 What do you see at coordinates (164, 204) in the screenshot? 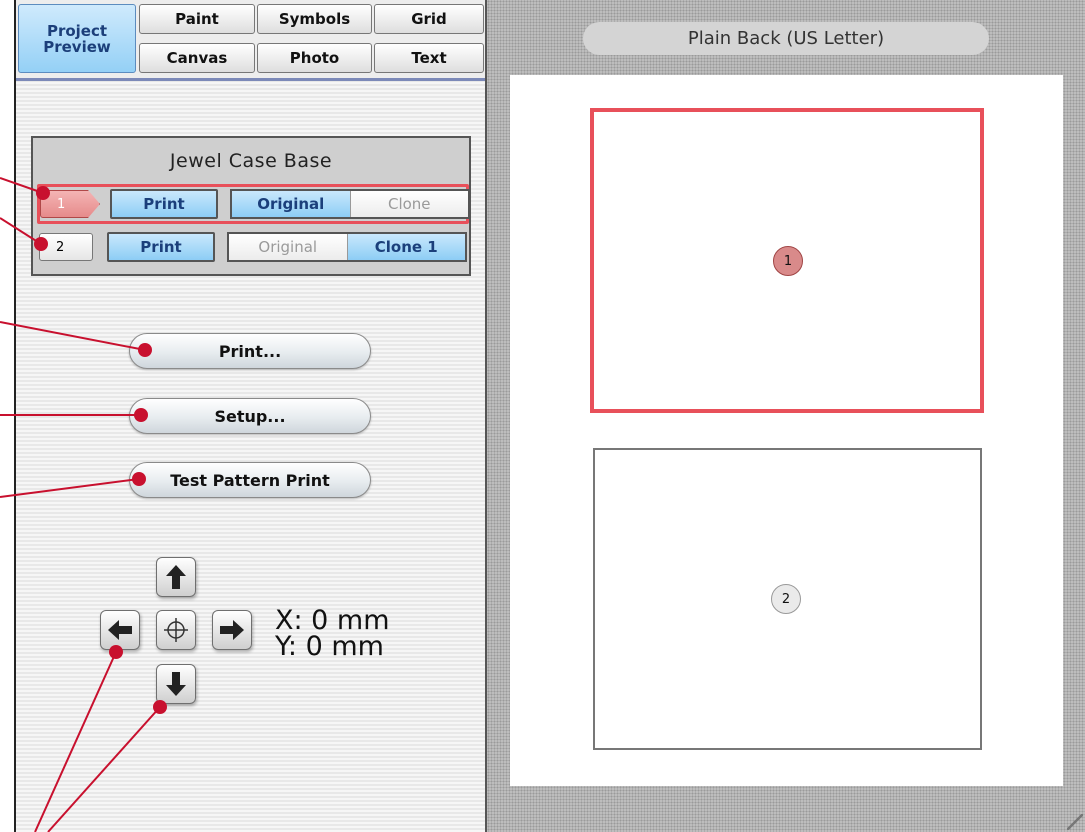
I see `print-toggle-1: Print` at bounding box center [164, 204].